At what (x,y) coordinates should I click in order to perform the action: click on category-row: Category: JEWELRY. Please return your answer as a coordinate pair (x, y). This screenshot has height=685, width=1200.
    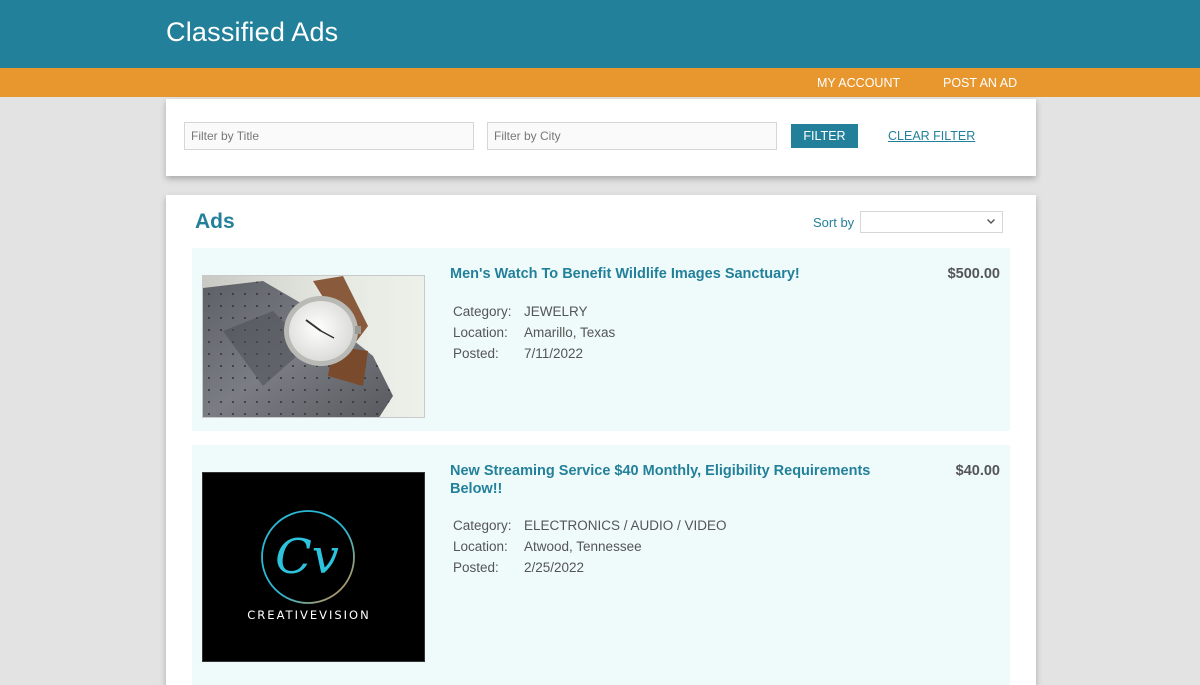
    Looking at the image, I should click on (534, 311).